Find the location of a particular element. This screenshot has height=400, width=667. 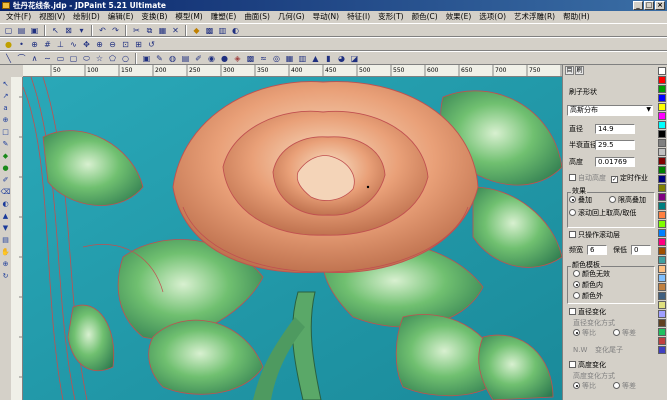

circle-icon: ○ is located at coordinates (125, 58).